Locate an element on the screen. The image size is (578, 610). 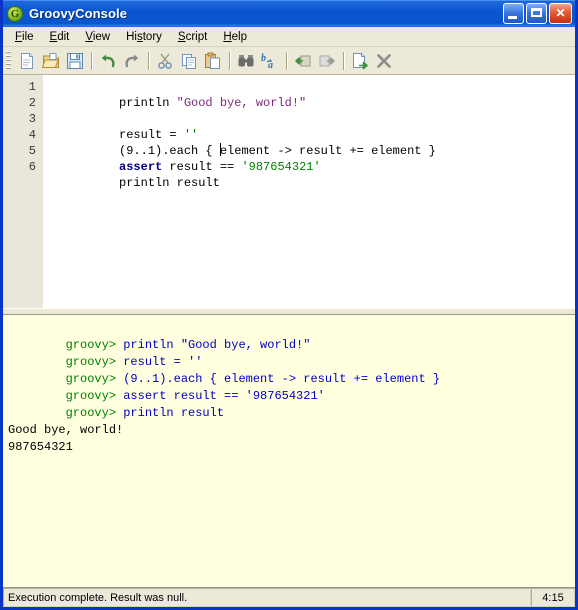
find-icon is located at coordinates (246, 60).